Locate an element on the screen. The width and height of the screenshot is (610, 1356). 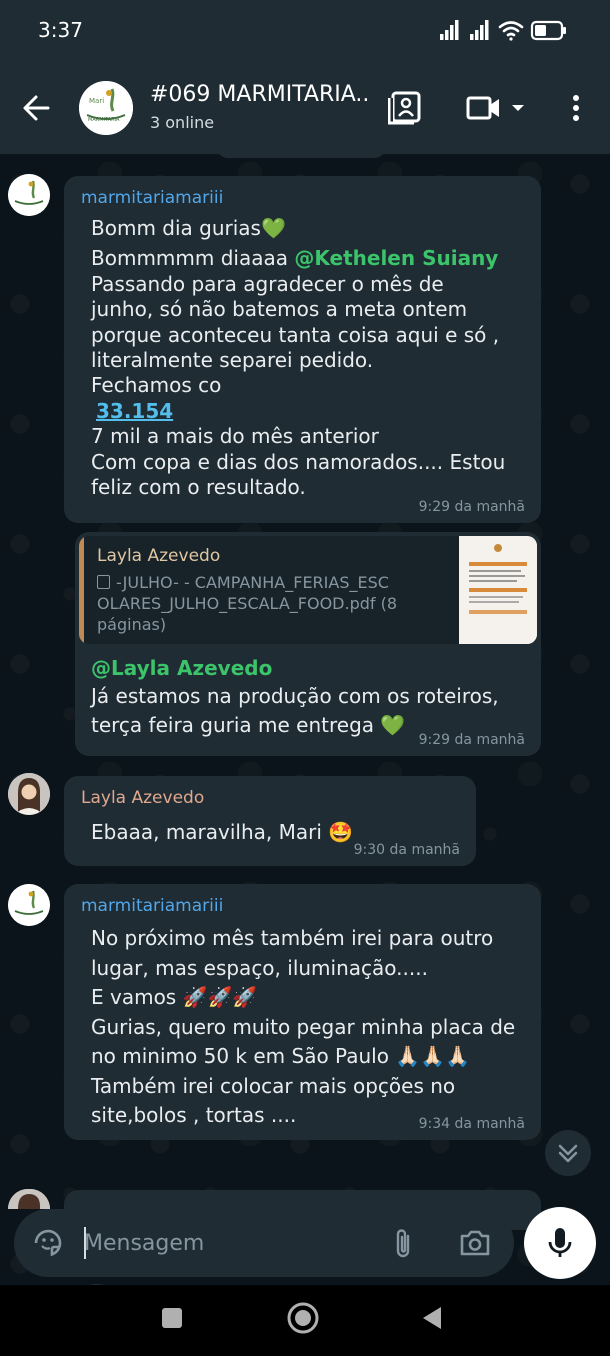
message-line: Já estamos na produção com os roteiros, is located at coordinates (295, 696).